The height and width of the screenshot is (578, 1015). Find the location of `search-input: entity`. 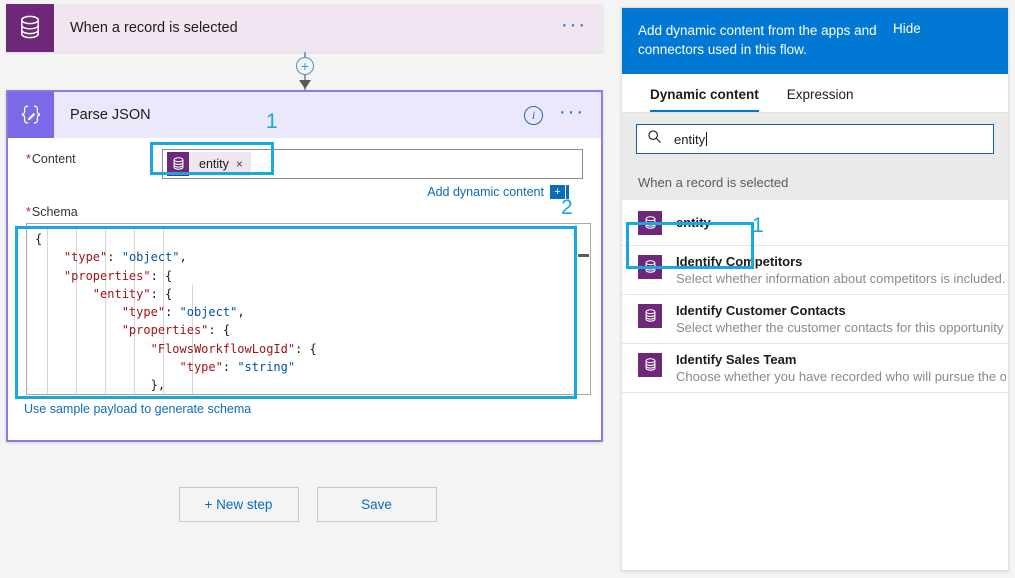

search-input: entity is located at coordinates (815, 139).